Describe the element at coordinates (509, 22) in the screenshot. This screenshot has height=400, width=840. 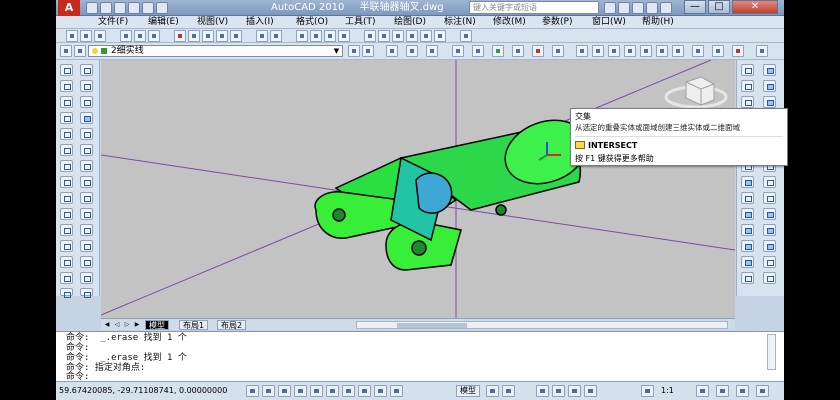
I see `menu-modify: 修改(M)` at that location.